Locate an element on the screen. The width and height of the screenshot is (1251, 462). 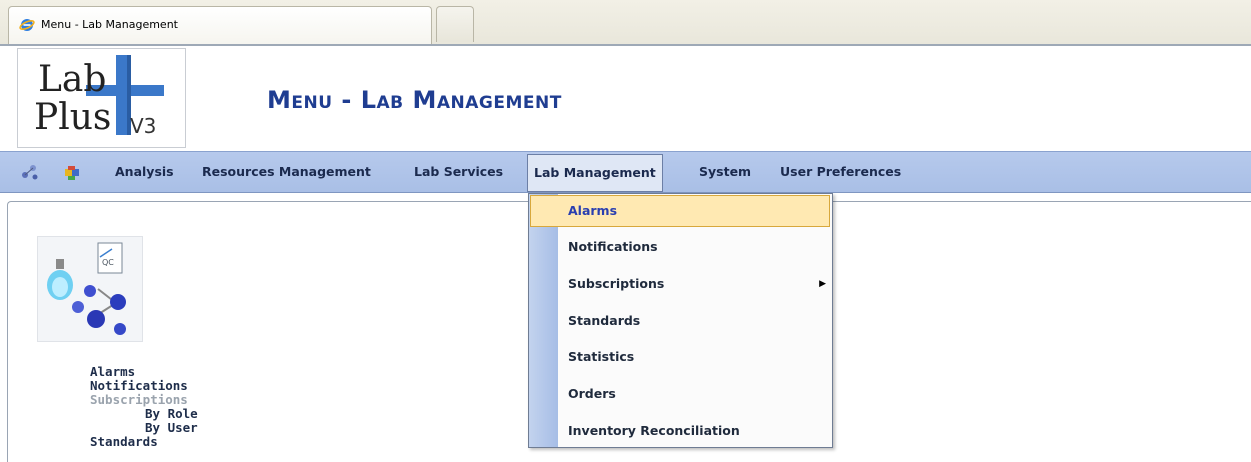
dropdown-item-label: Notifications is located at coordinates (613, 246).